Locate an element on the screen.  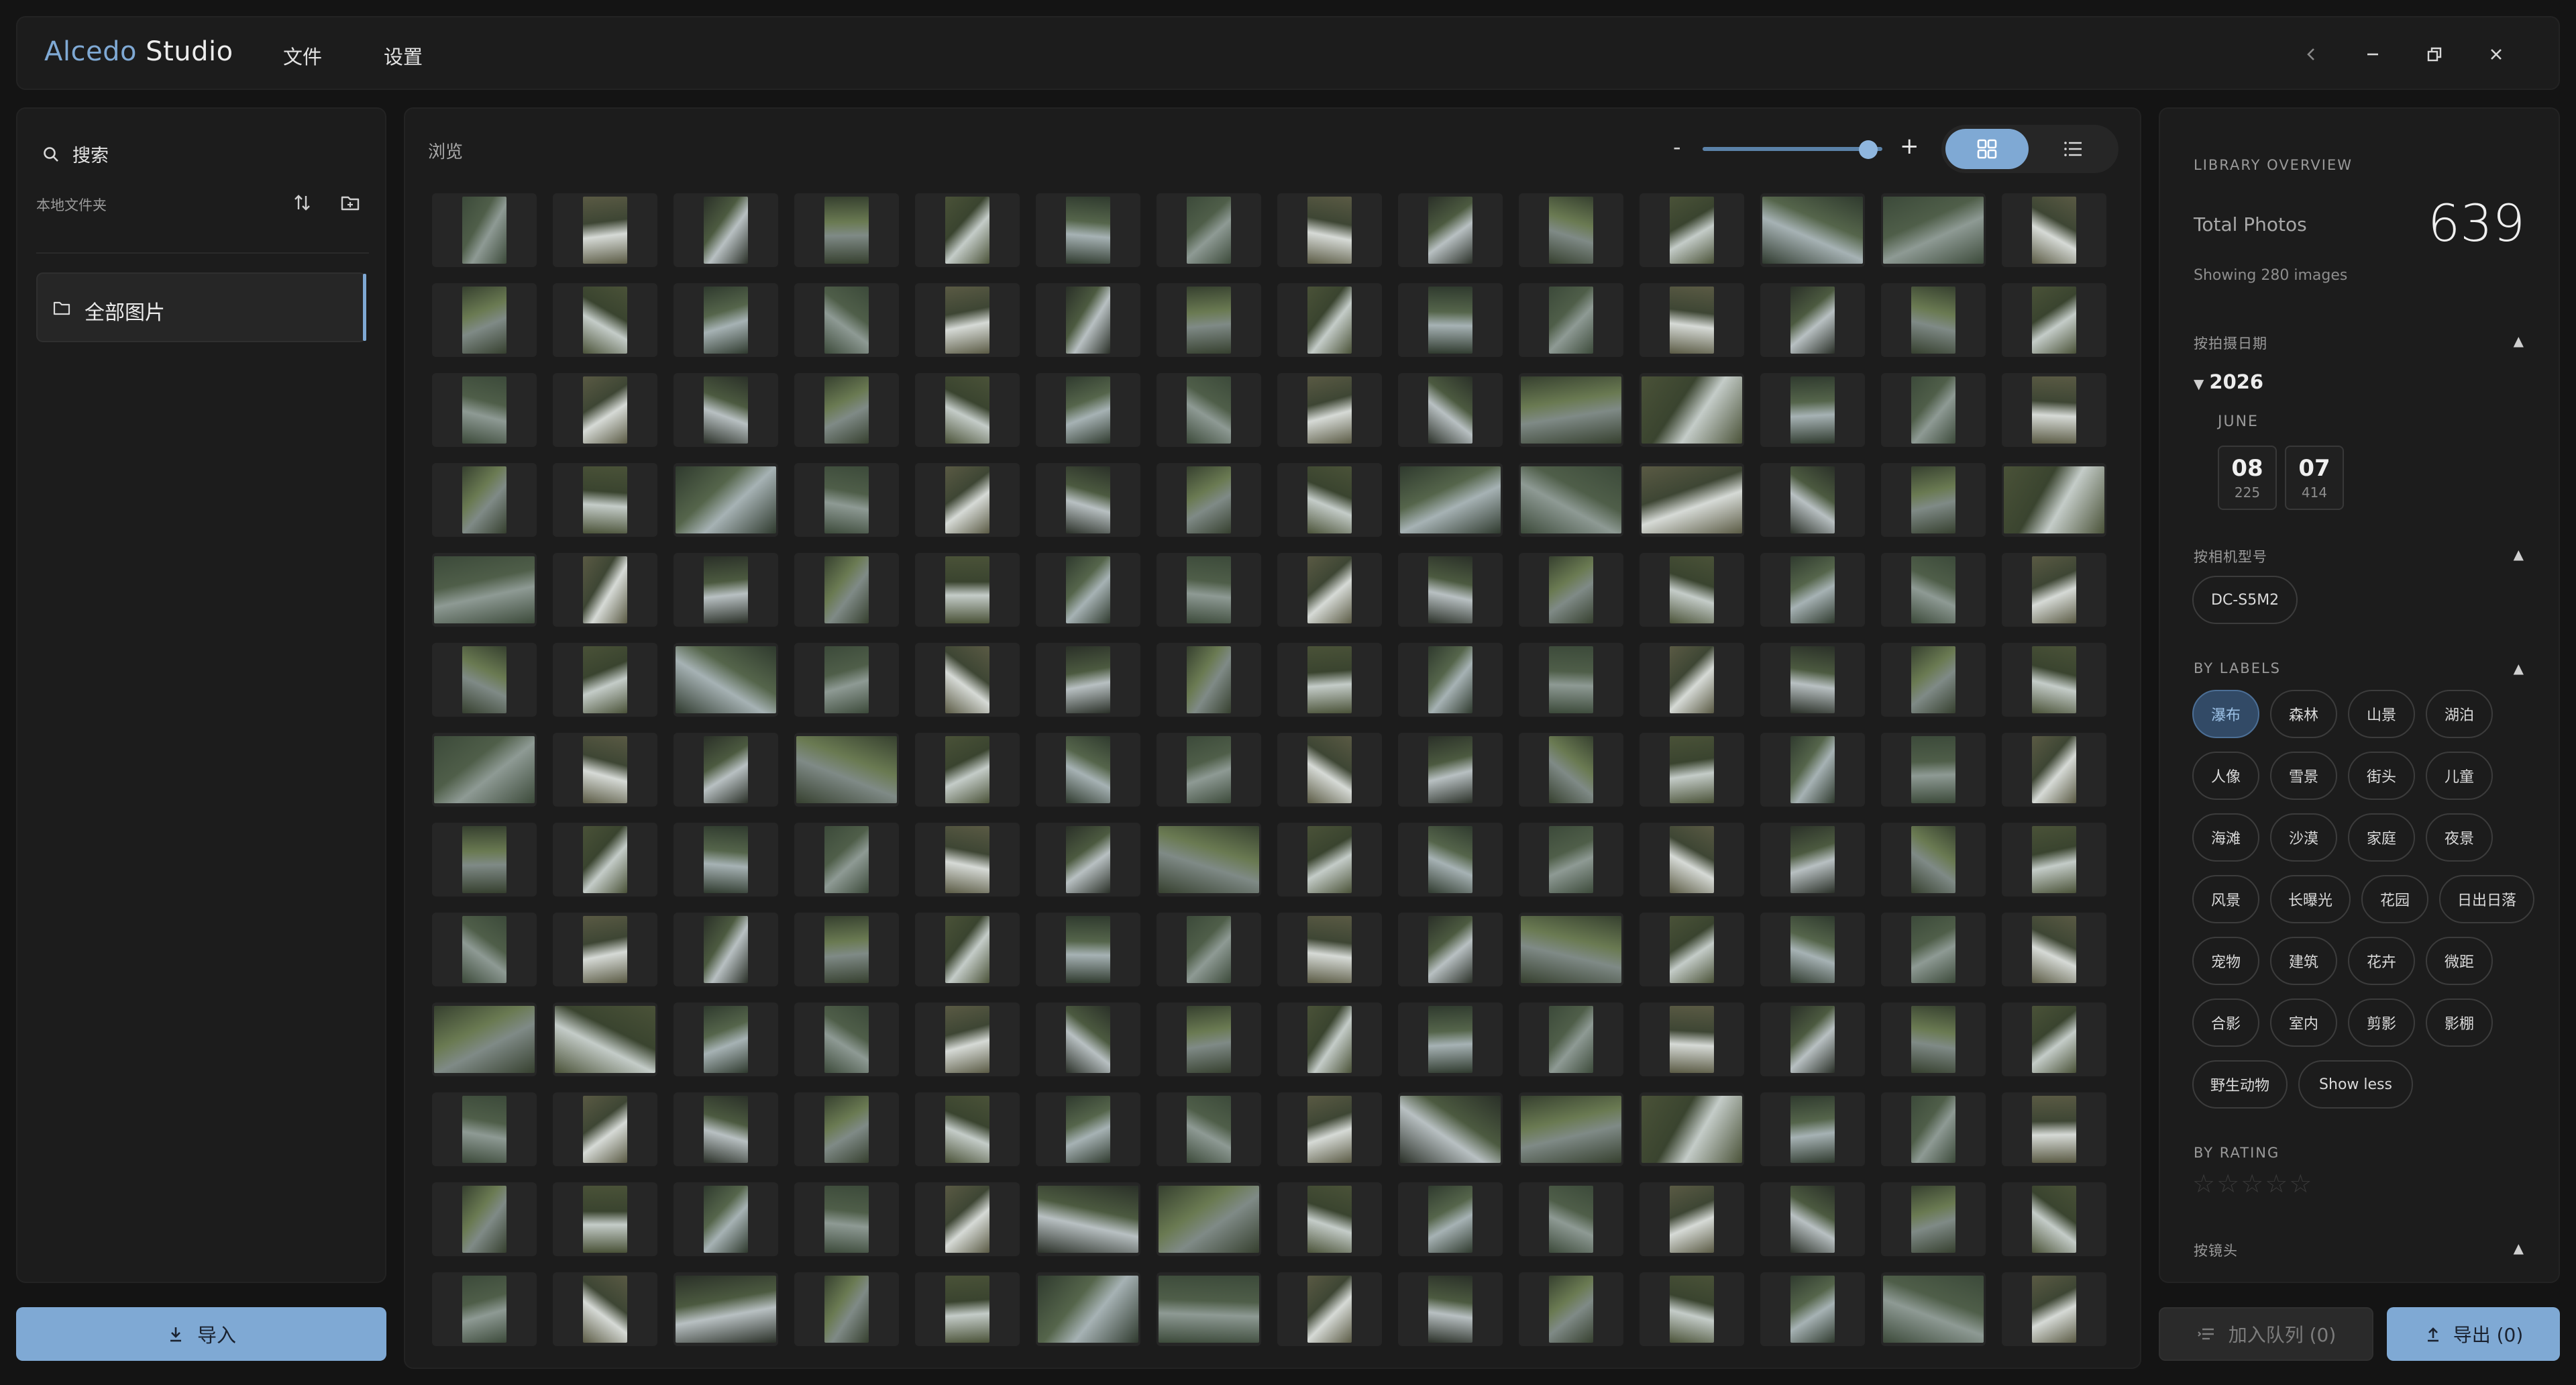
label-chip: 室内 is located at coordinates (2303, 1023).